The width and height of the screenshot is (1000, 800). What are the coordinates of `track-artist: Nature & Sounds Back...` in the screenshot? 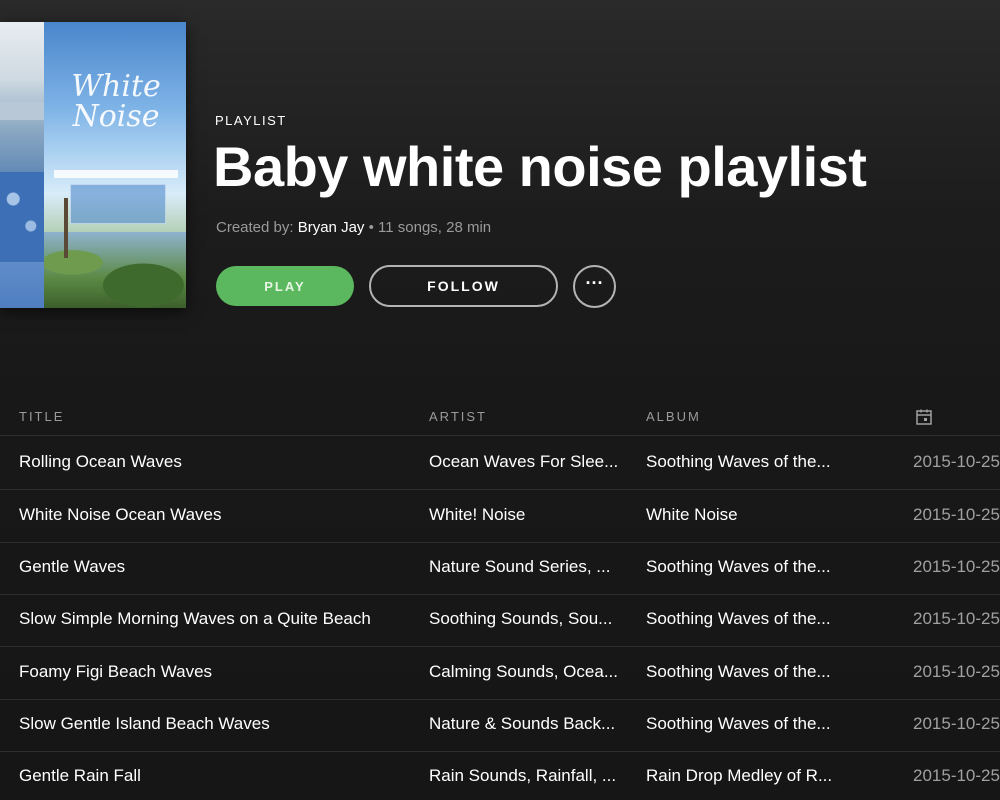 It's located at (522, 724).